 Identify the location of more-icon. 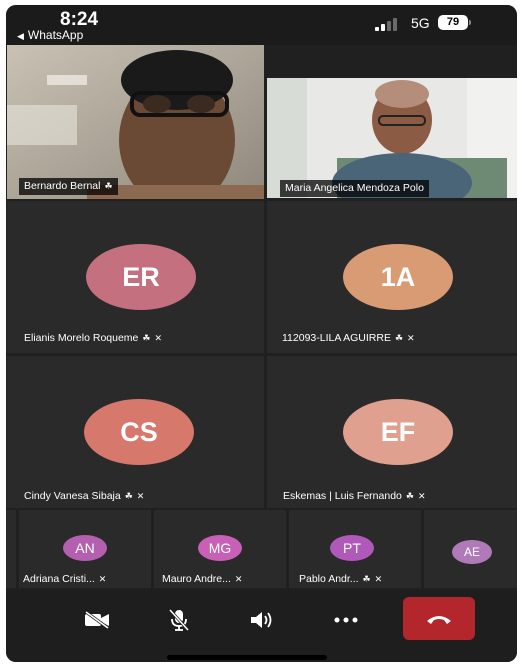
(346, 620).